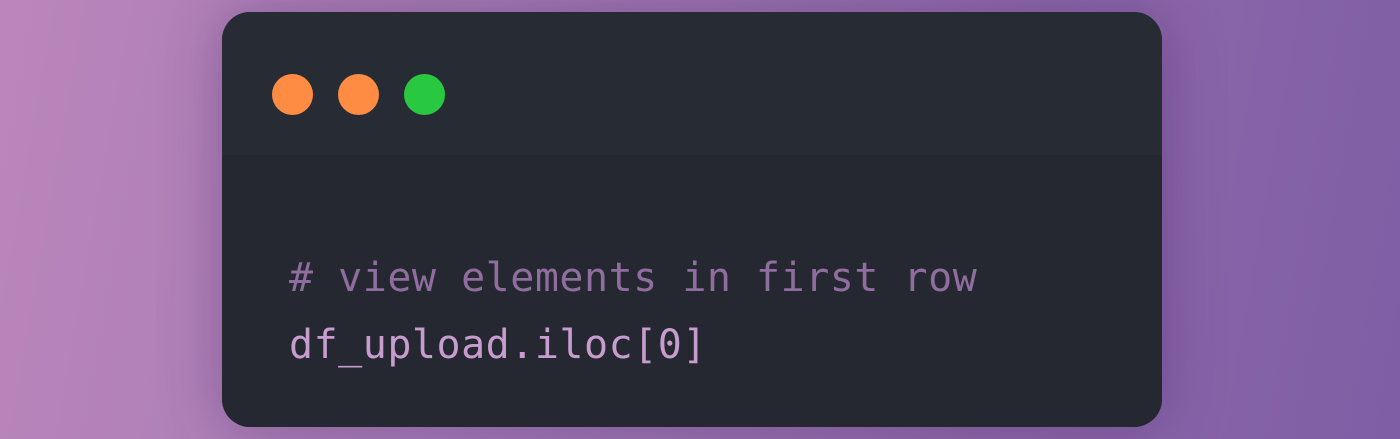  What do you see at coordinates (498, 345) in the screenshot?
I see `code-statement: df_upload.iloc[0]` at bounding box center [498, 345].